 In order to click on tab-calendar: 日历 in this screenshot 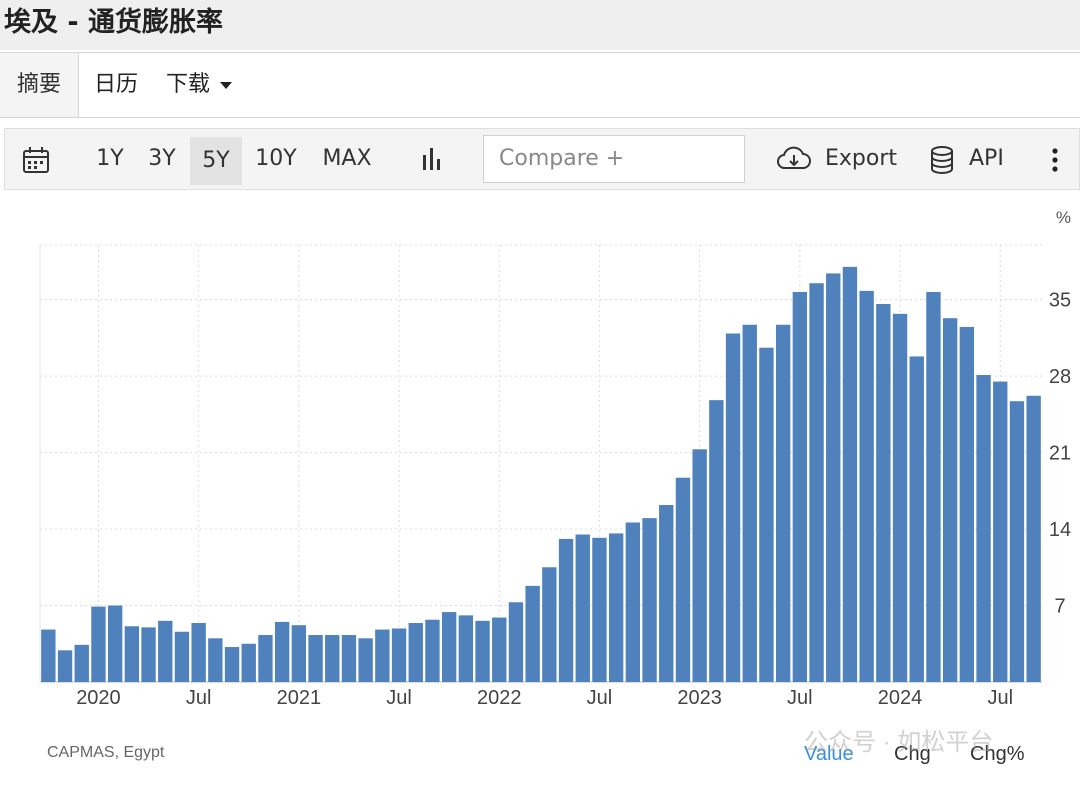, I will do `click(116, 85)`.